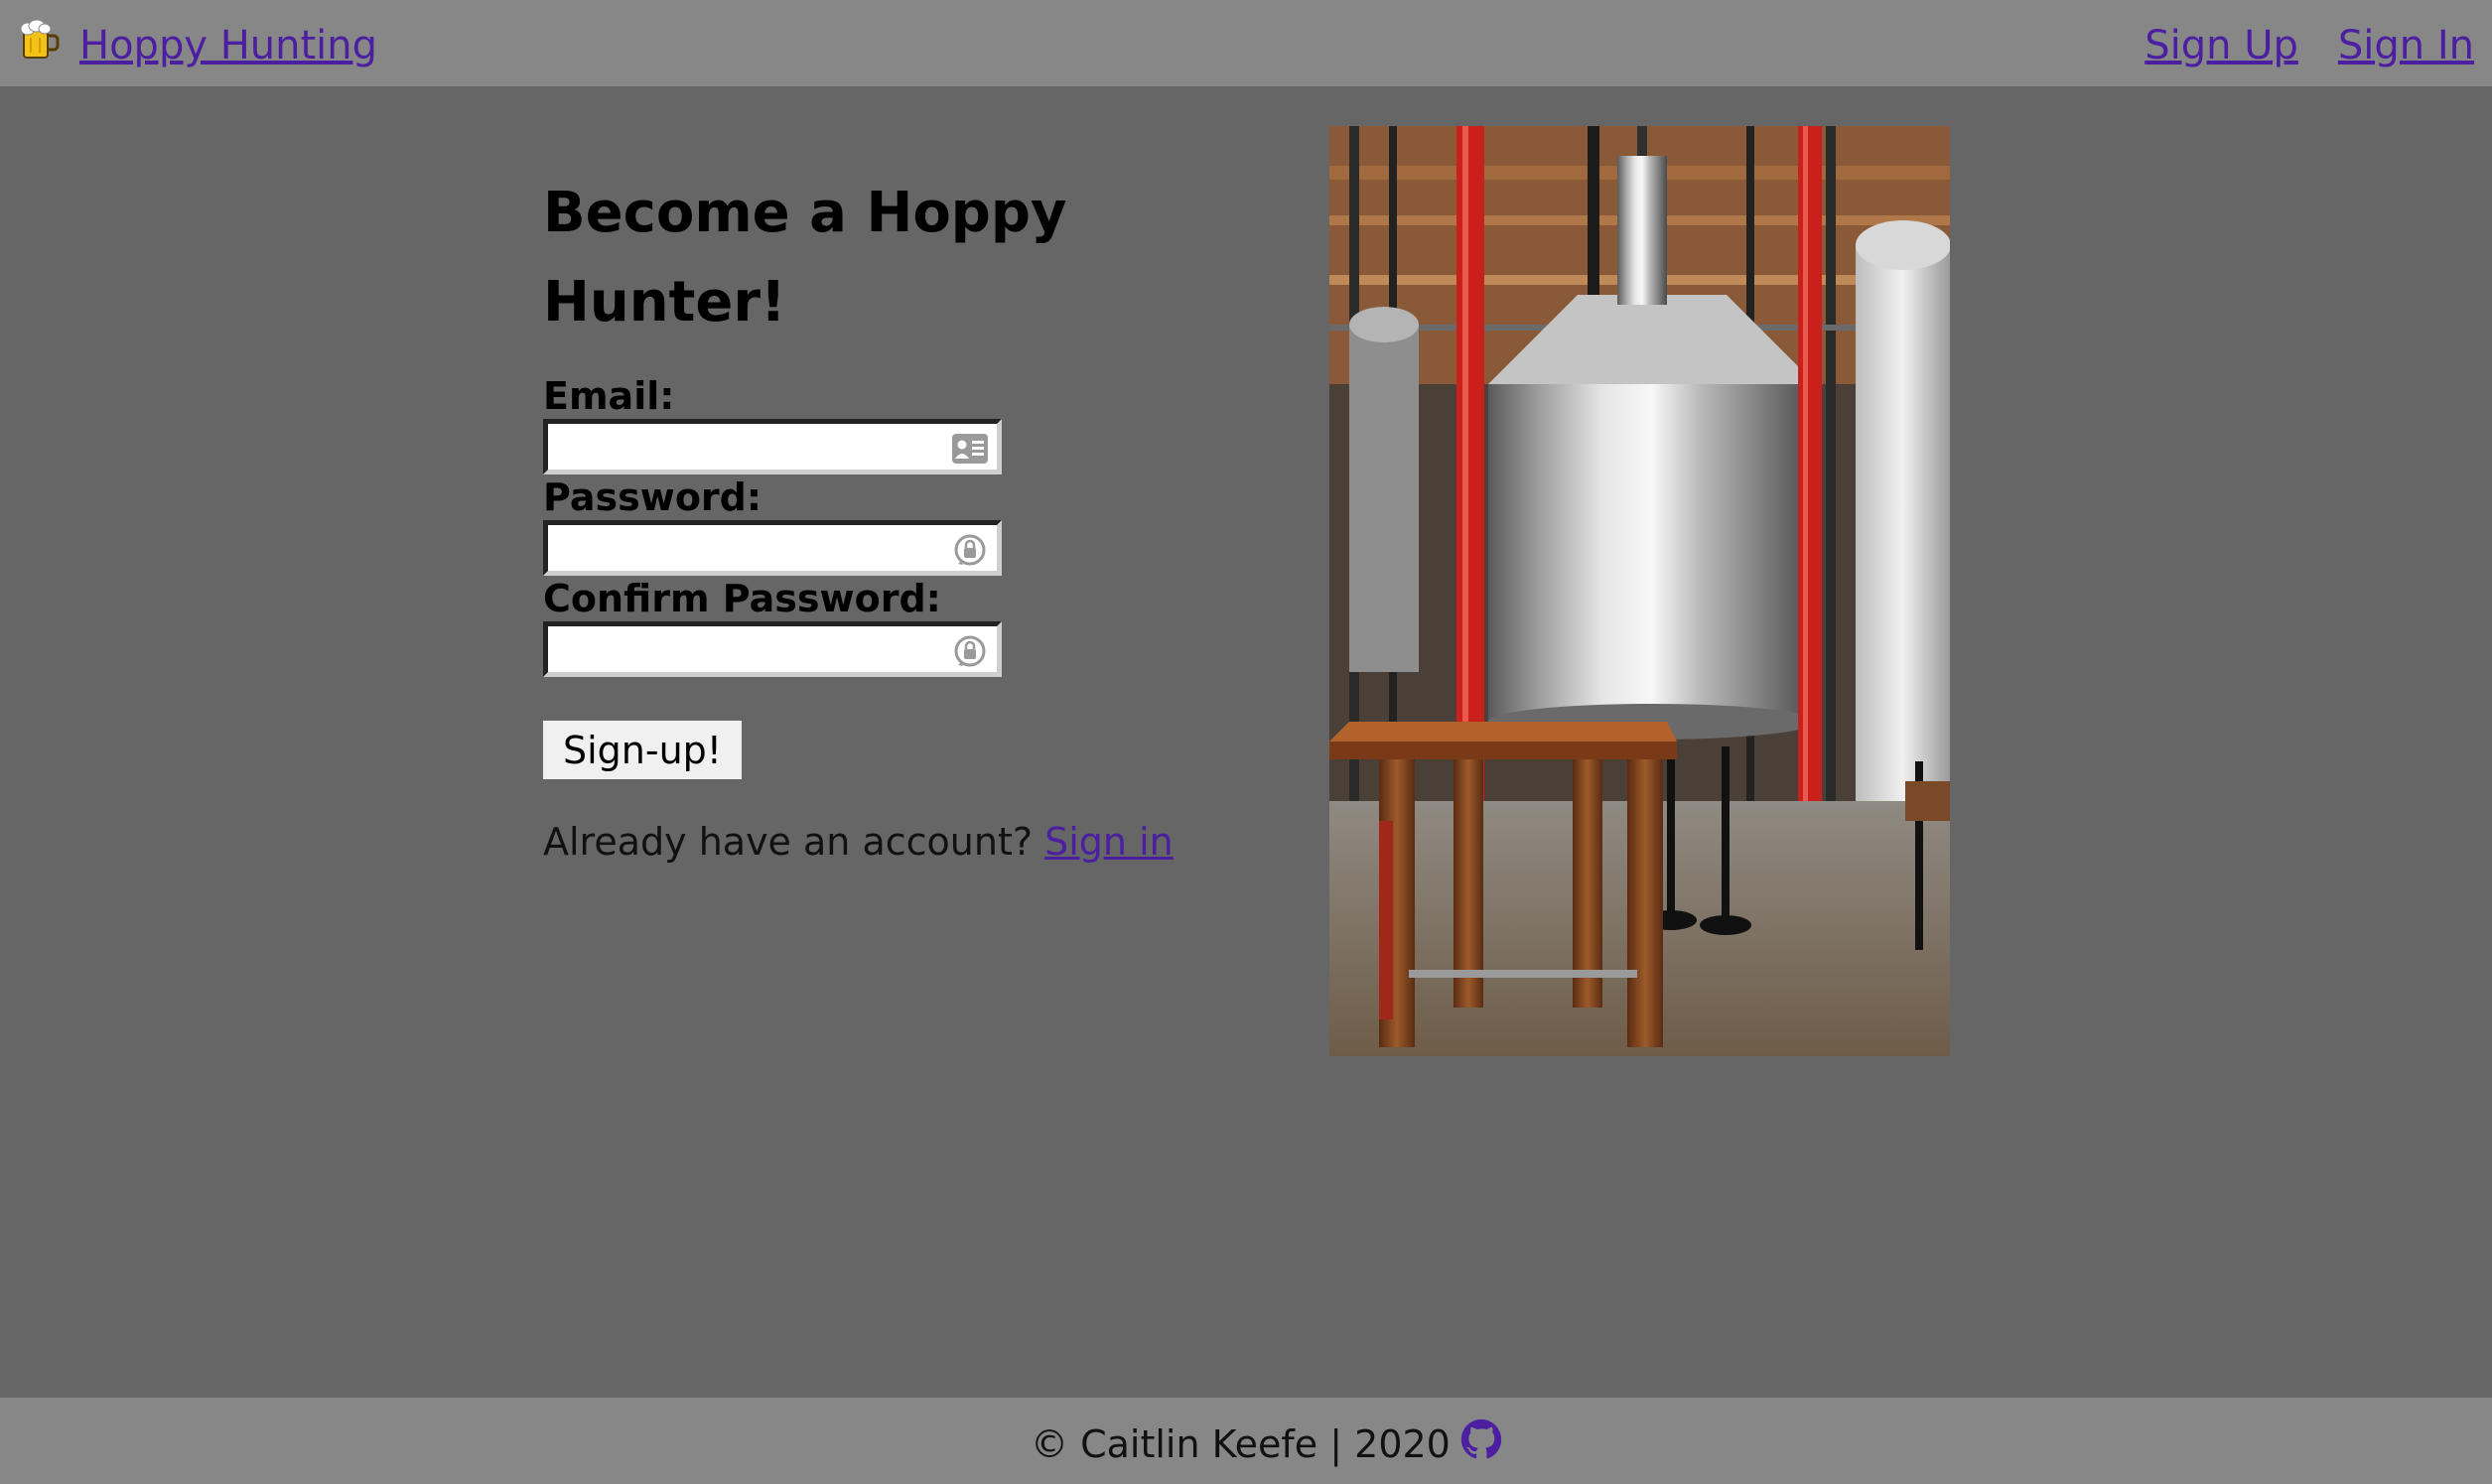  I want to click on beer-mug-icon, so click(40, 39).